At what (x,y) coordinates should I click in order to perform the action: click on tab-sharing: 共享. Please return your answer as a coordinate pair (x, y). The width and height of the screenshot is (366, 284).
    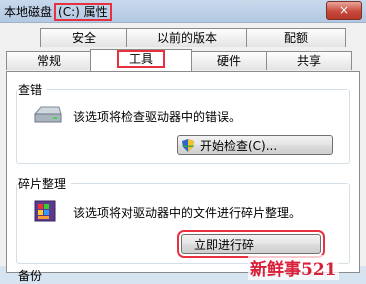
    Looking at the image, I should click on (309, 60).